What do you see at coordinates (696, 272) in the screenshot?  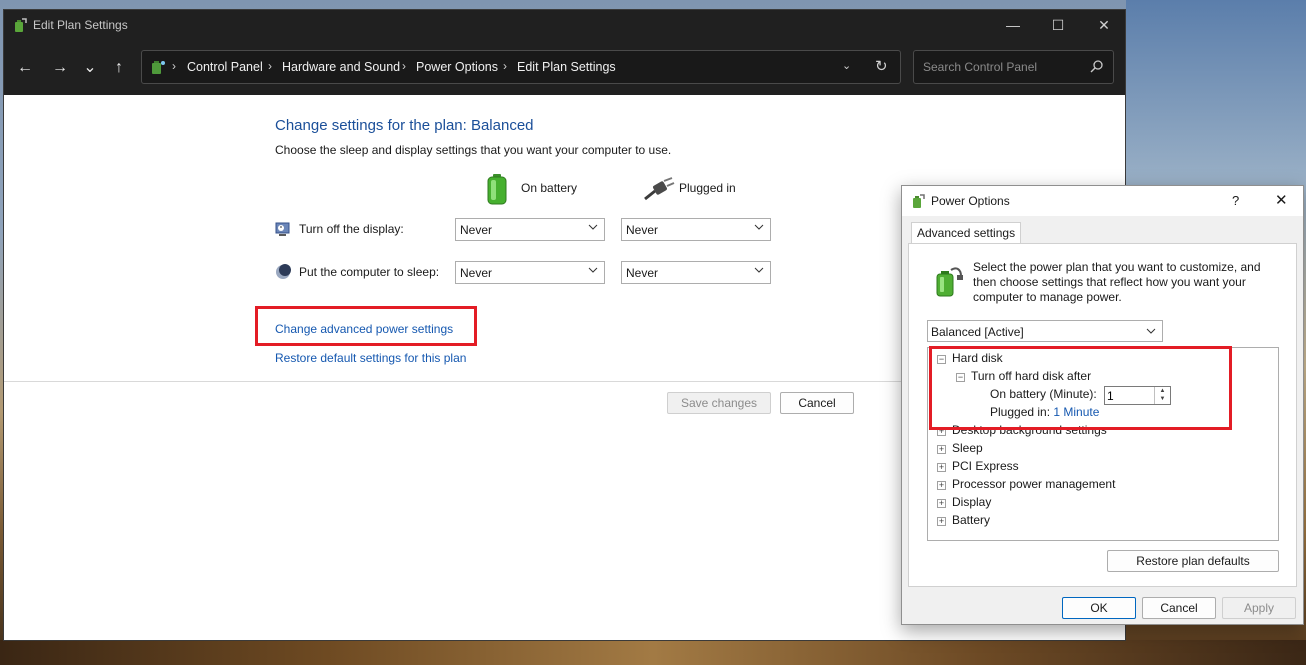 I see `sleep-plugged-in-select: Never` at bounding box center [696, 272].